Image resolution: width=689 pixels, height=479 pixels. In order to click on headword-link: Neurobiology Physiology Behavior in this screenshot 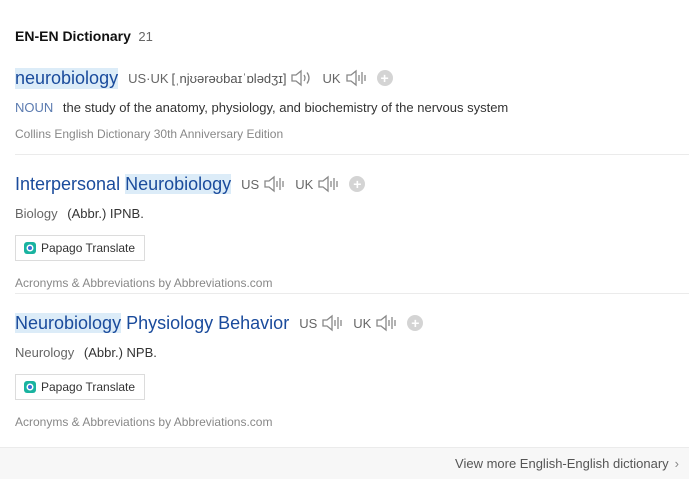, I will do `click(152, 323)`.